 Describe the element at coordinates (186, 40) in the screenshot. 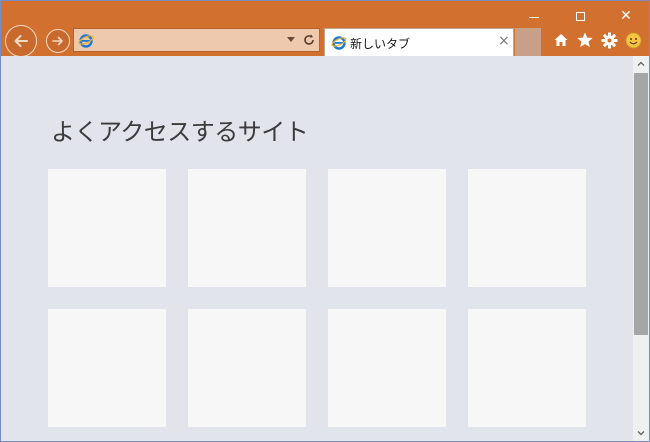

I see `address-input` at that location.